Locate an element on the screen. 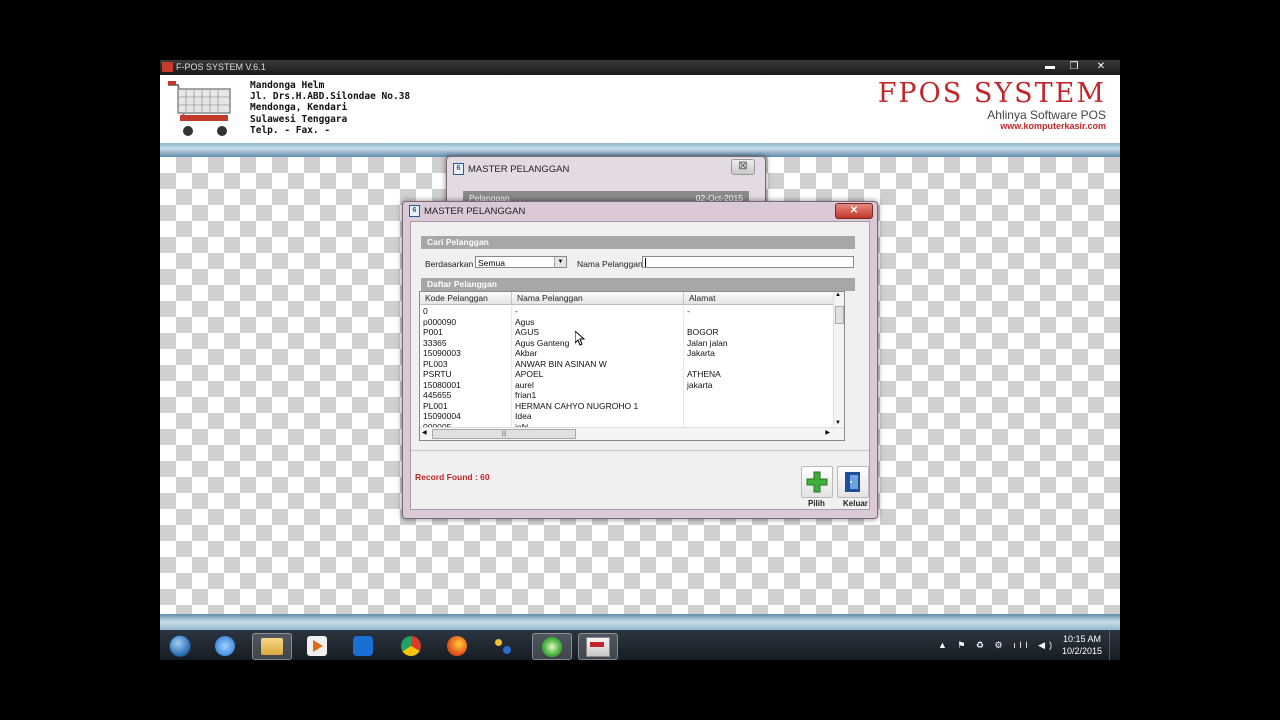 Image resolution: width=1280 pixels, height=720 pixels. taskbar-fpos-button is located at coordinates (598, 646).